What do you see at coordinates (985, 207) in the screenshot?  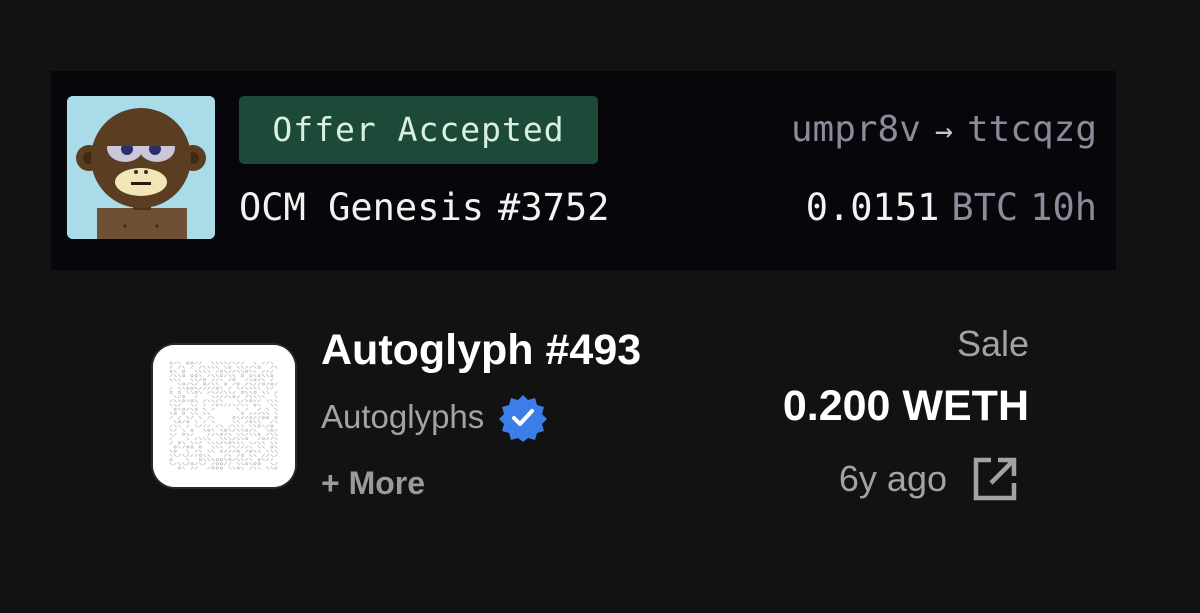 I see `price-currency: BTC` at bounding box center [985, 207].